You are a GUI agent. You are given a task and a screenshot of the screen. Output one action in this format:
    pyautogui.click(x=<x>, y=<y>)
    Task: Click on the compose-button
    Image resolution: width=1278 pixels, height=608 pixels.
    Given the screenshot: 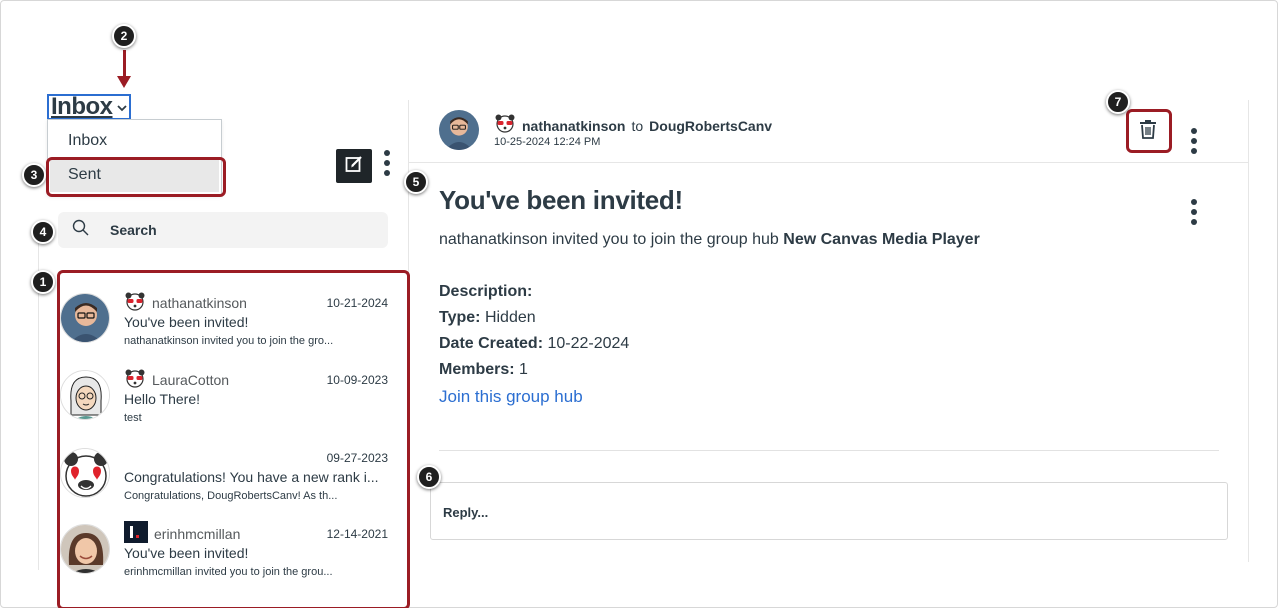 What is the action you would take?
    pyautogui.click(x=354, y=166)
    